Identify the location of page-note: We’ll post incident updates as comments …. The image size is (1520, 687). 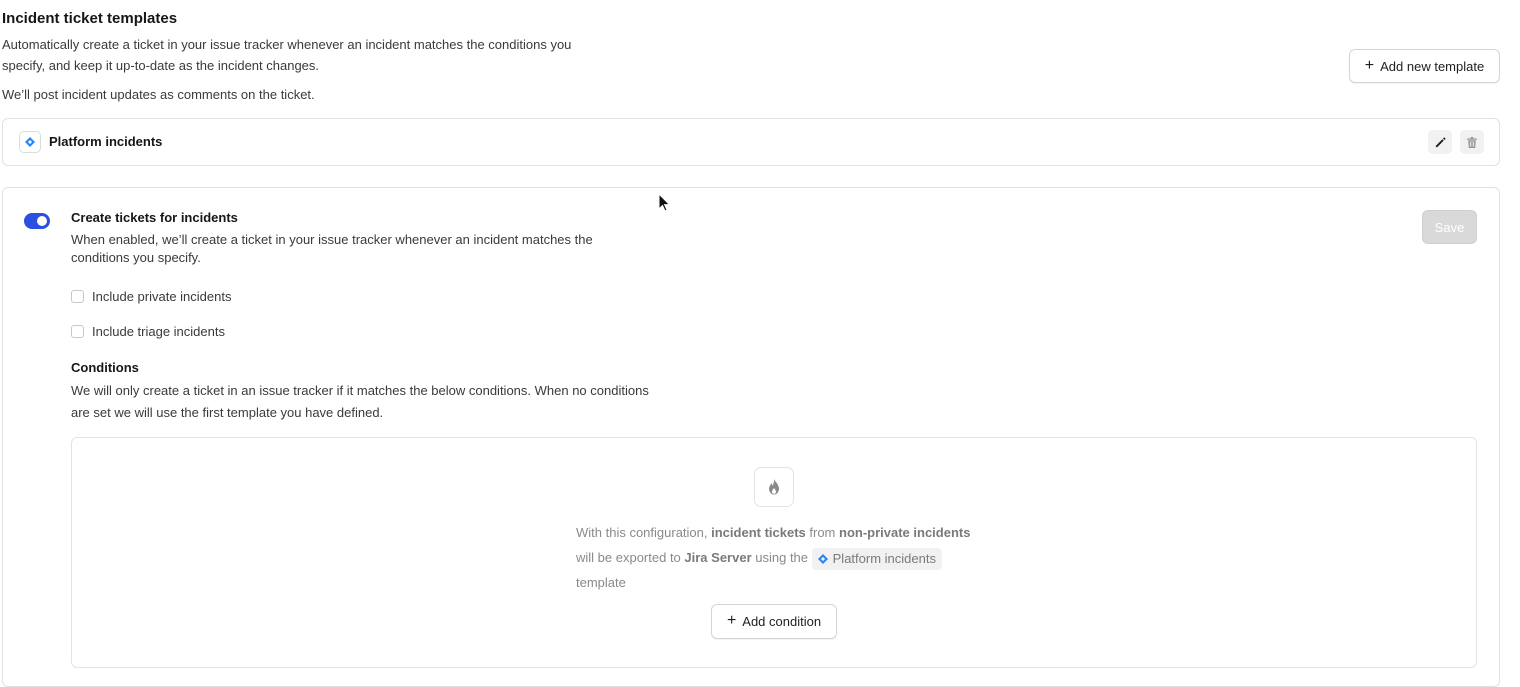
(158, 94).